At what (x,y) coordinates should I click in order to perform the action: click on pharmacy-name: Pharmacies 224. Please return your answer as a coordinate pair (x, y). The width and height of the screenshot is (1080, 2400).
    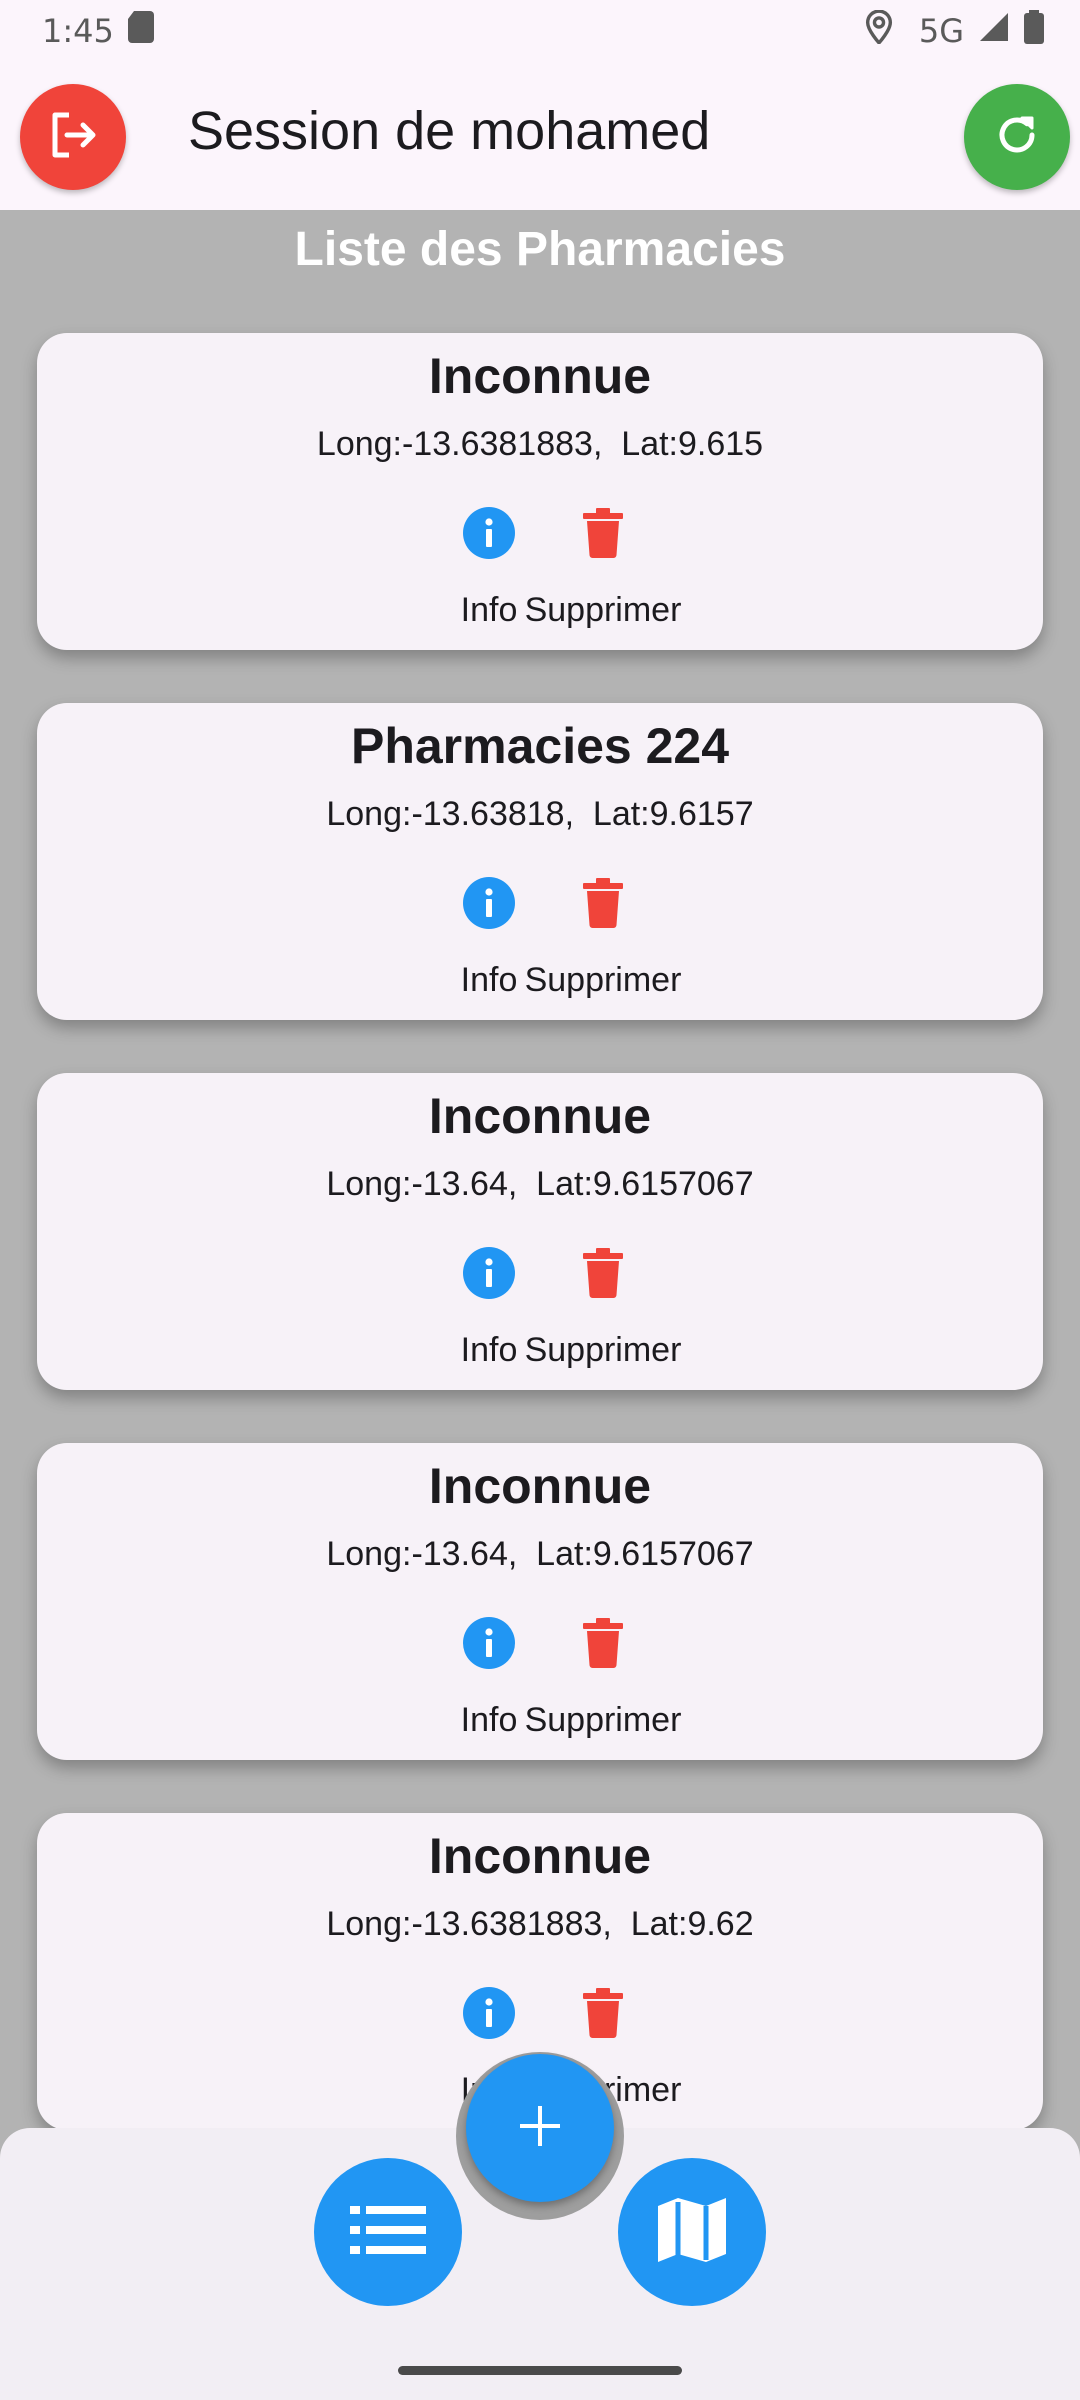
    Looking at the image, I should click on (540, 746).